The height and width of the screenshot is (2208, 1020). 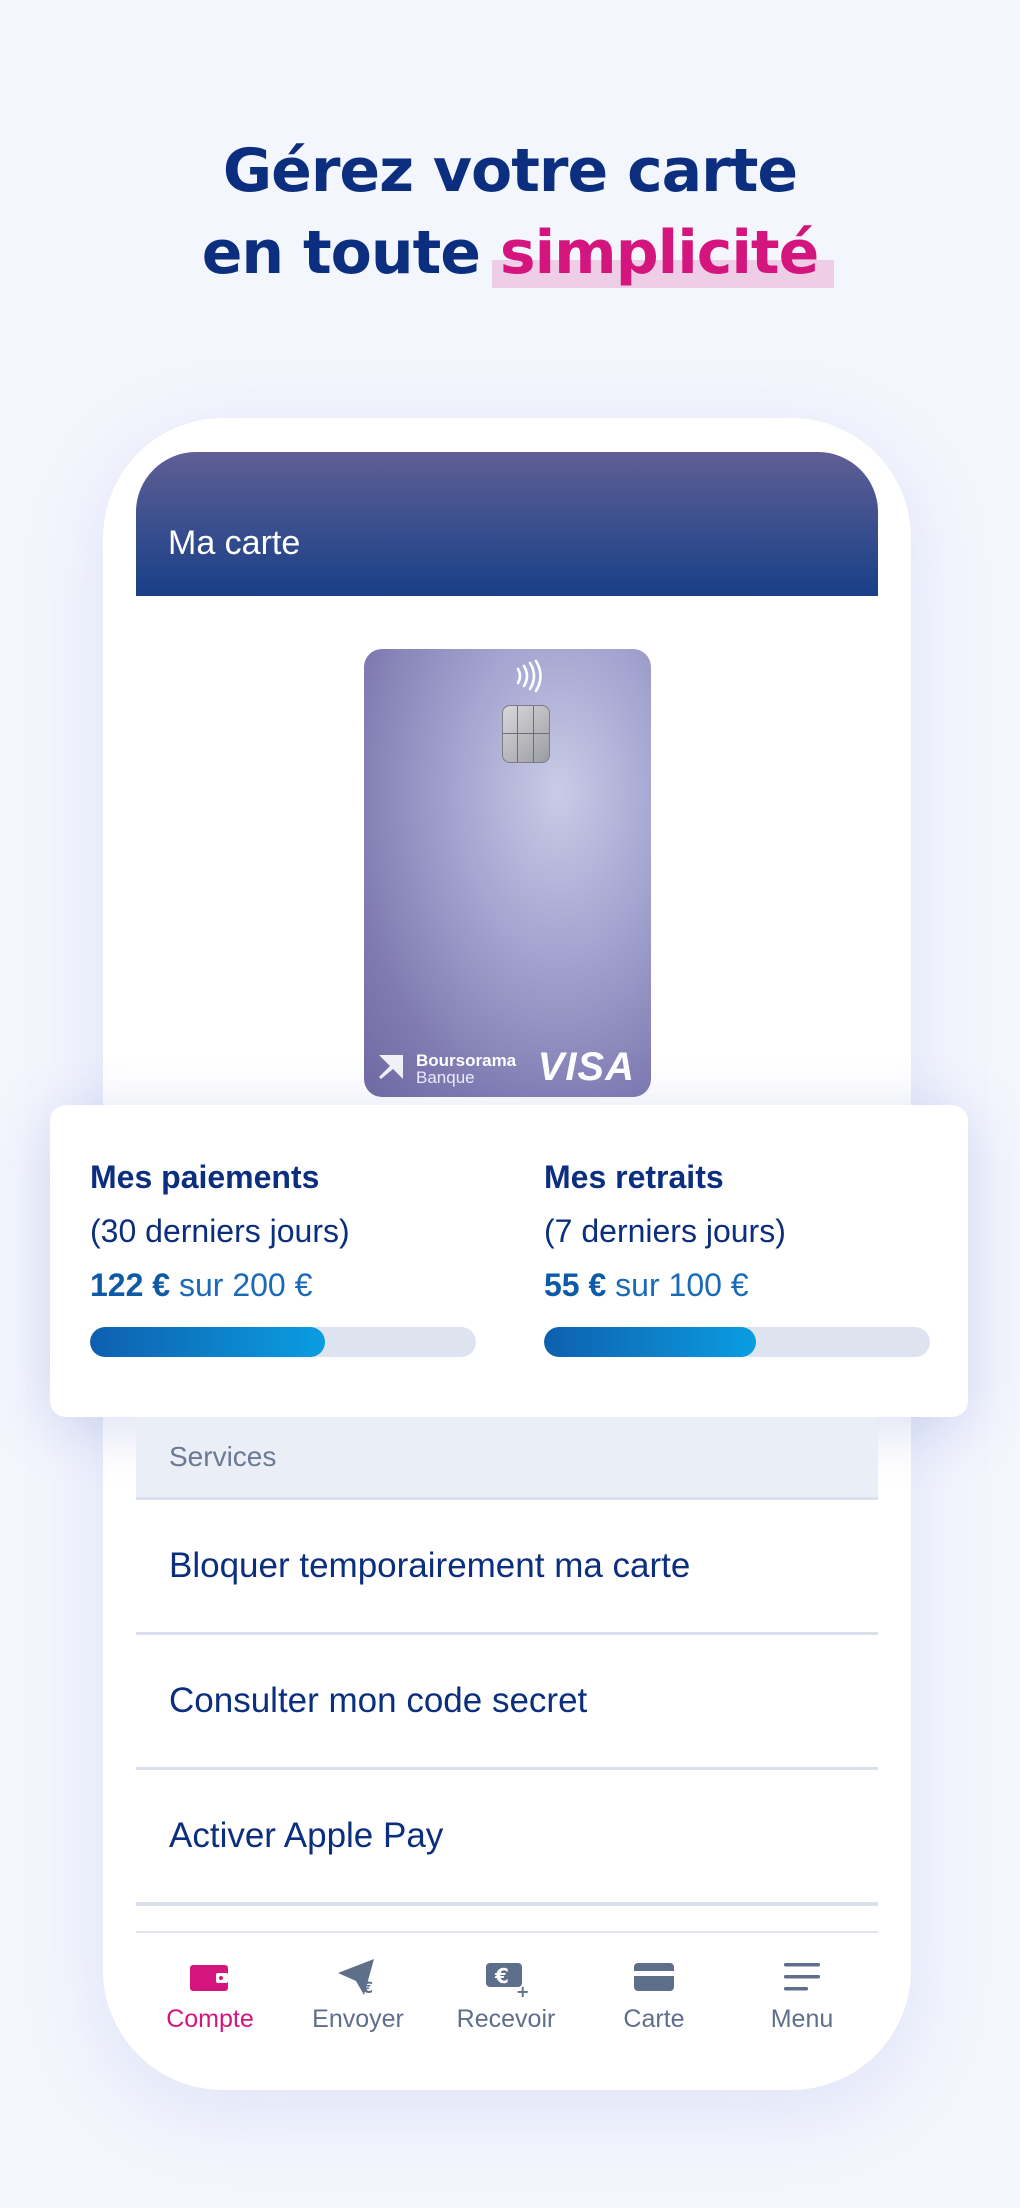 I want to click on headline-line2: en toute simplicité, so click(x=510, y=253).